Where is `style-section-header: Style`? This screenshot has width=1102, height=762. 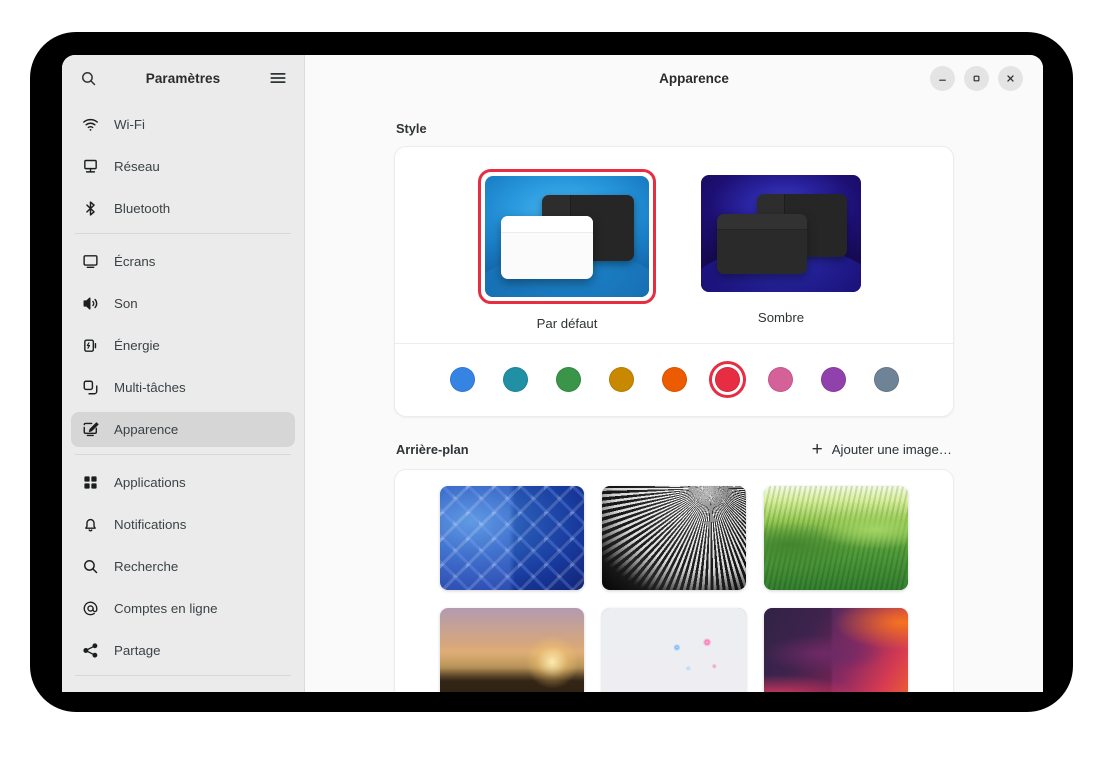
style-section-header: Style is located at coordinates (674, 133).